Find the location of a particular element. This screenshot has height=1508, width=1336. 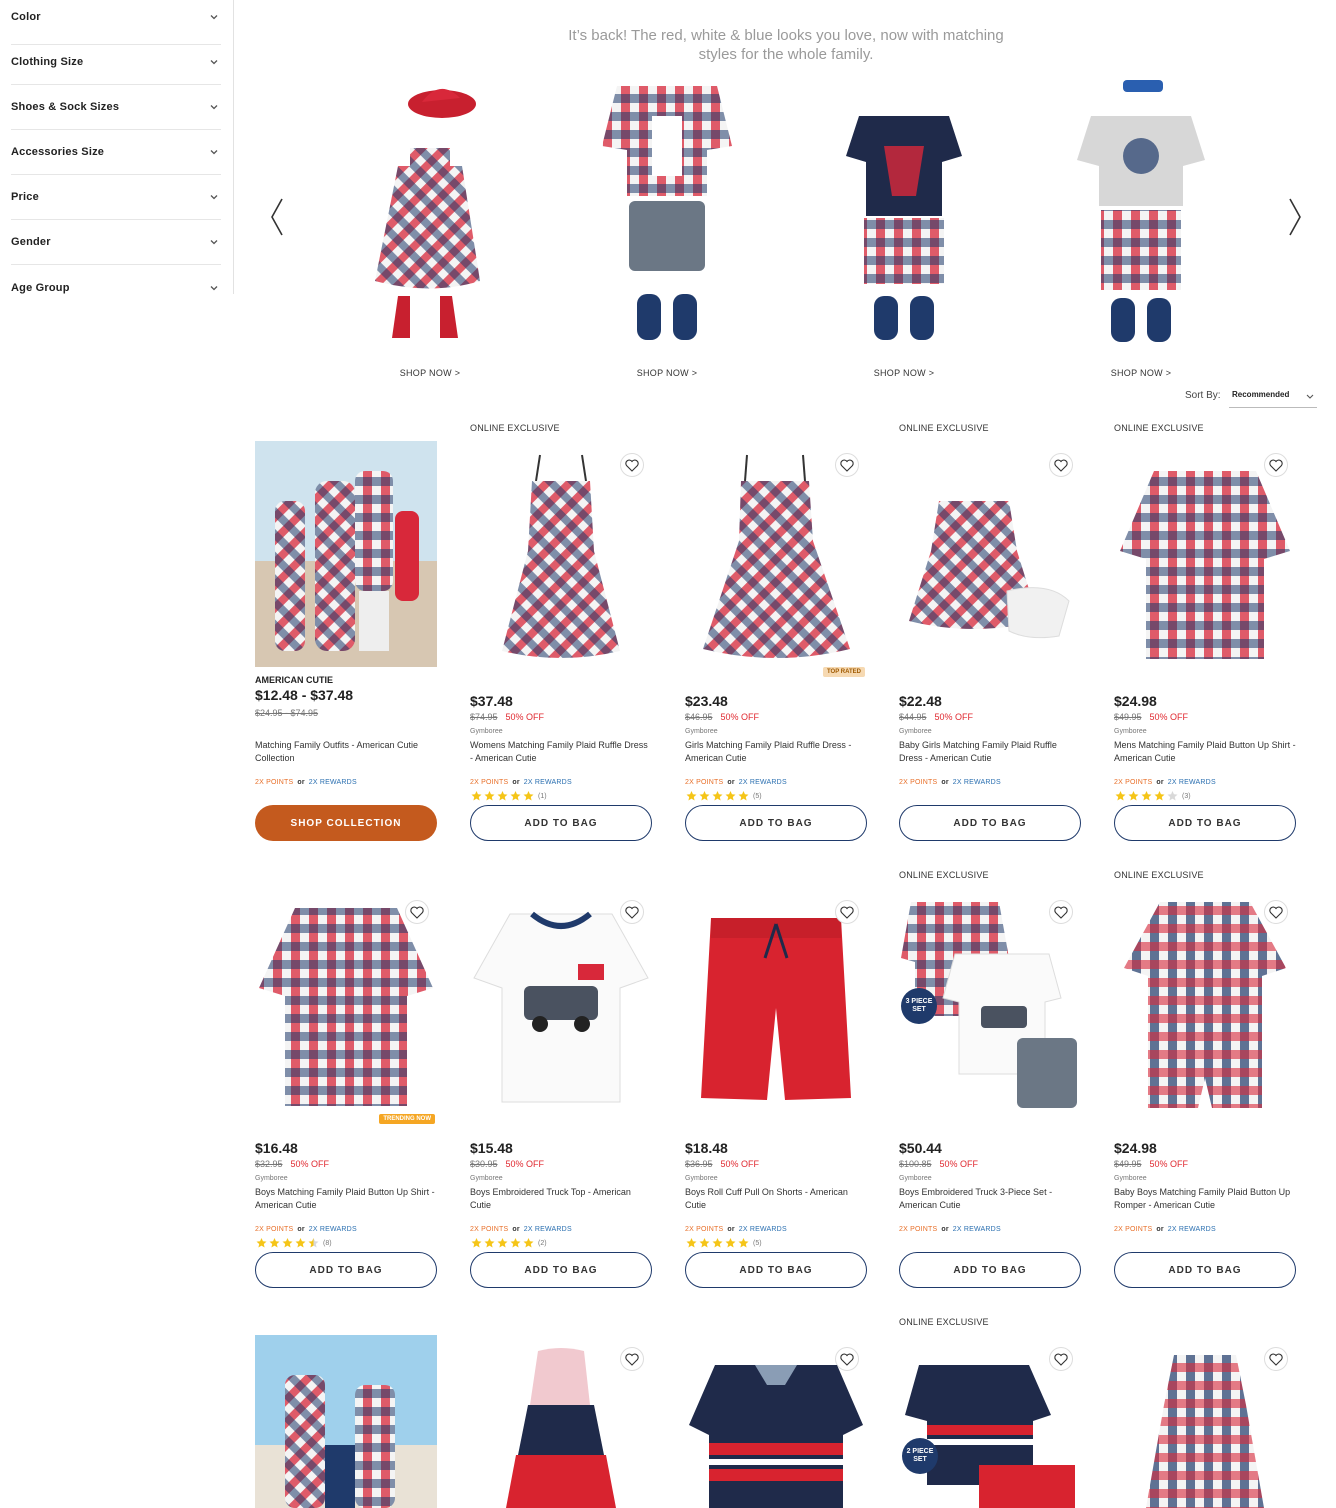

filter-price: Price is located at coordinates (116, 197).